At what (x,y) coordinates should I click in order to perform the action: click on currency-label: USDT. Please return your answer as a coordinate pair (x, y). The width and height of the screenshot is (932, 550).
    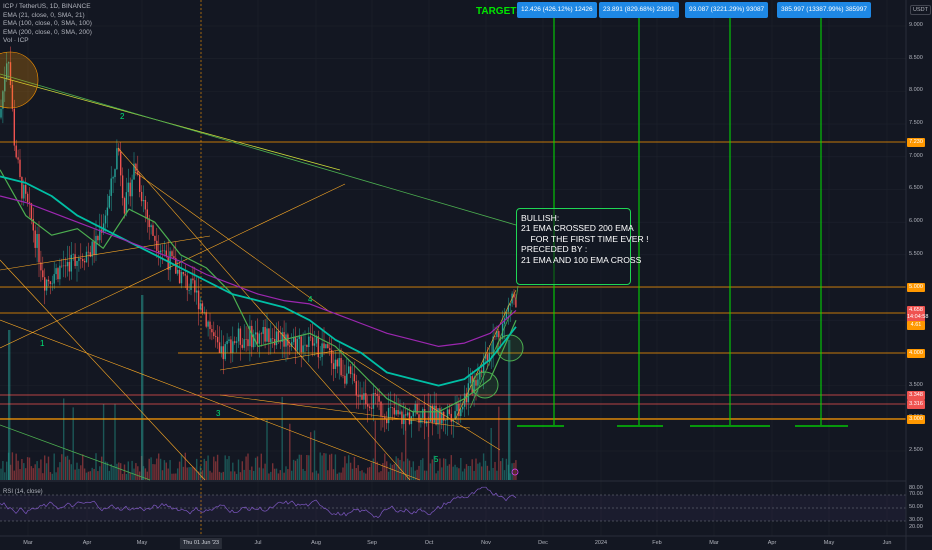
    Looking at the image, I should click on (920, 10).